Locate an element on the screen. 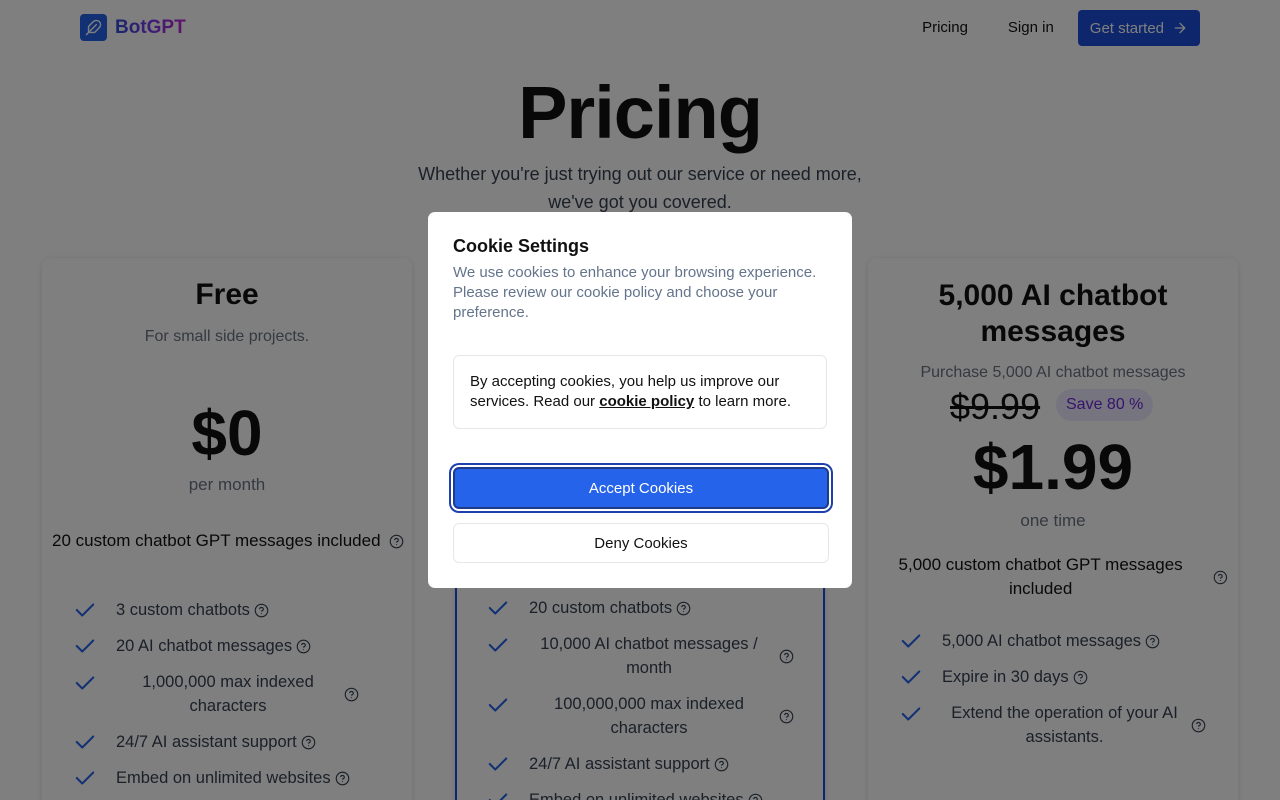 Image resolution: width=1280 pixels, height=800 pixels. dialog-title: Cookie Settings is located at coordinates (521, 246).